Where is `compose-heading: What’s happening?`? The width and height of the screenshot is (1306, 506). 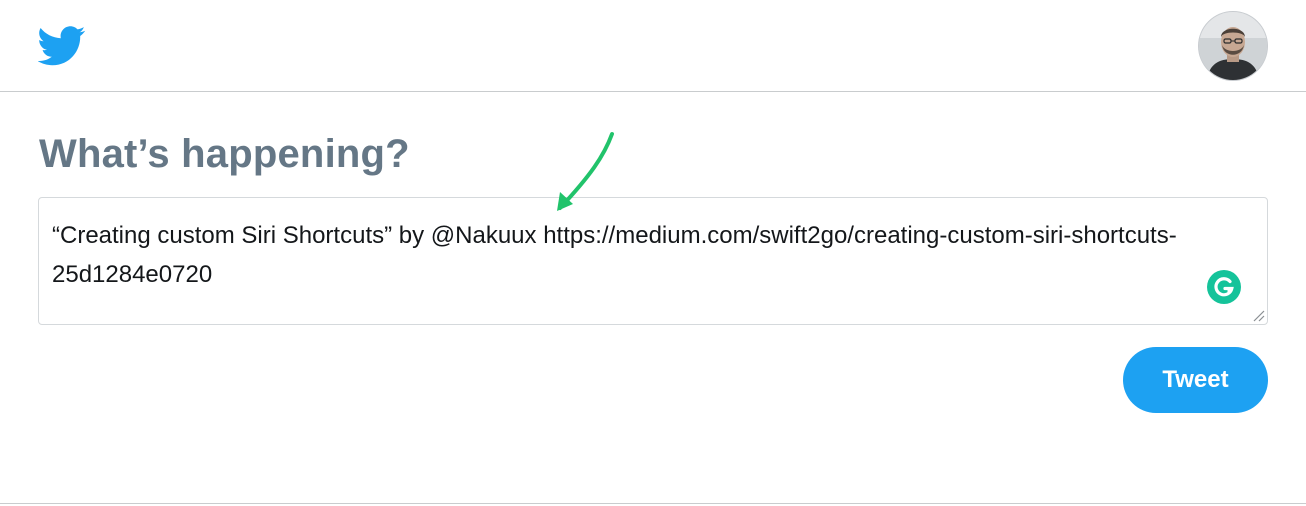 compose-heading: What’s happening? is located at coordinates (224, 154).